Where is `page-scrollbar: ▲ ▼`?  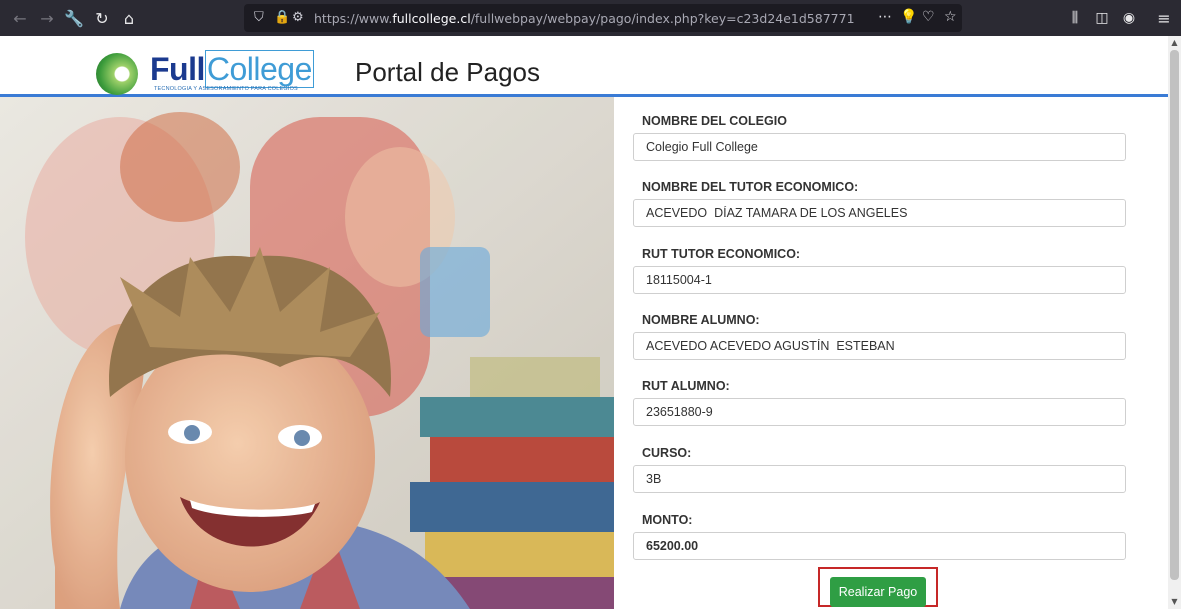 page-scrollbar: ▲ ▼ is located at coordinates (1174, 322).